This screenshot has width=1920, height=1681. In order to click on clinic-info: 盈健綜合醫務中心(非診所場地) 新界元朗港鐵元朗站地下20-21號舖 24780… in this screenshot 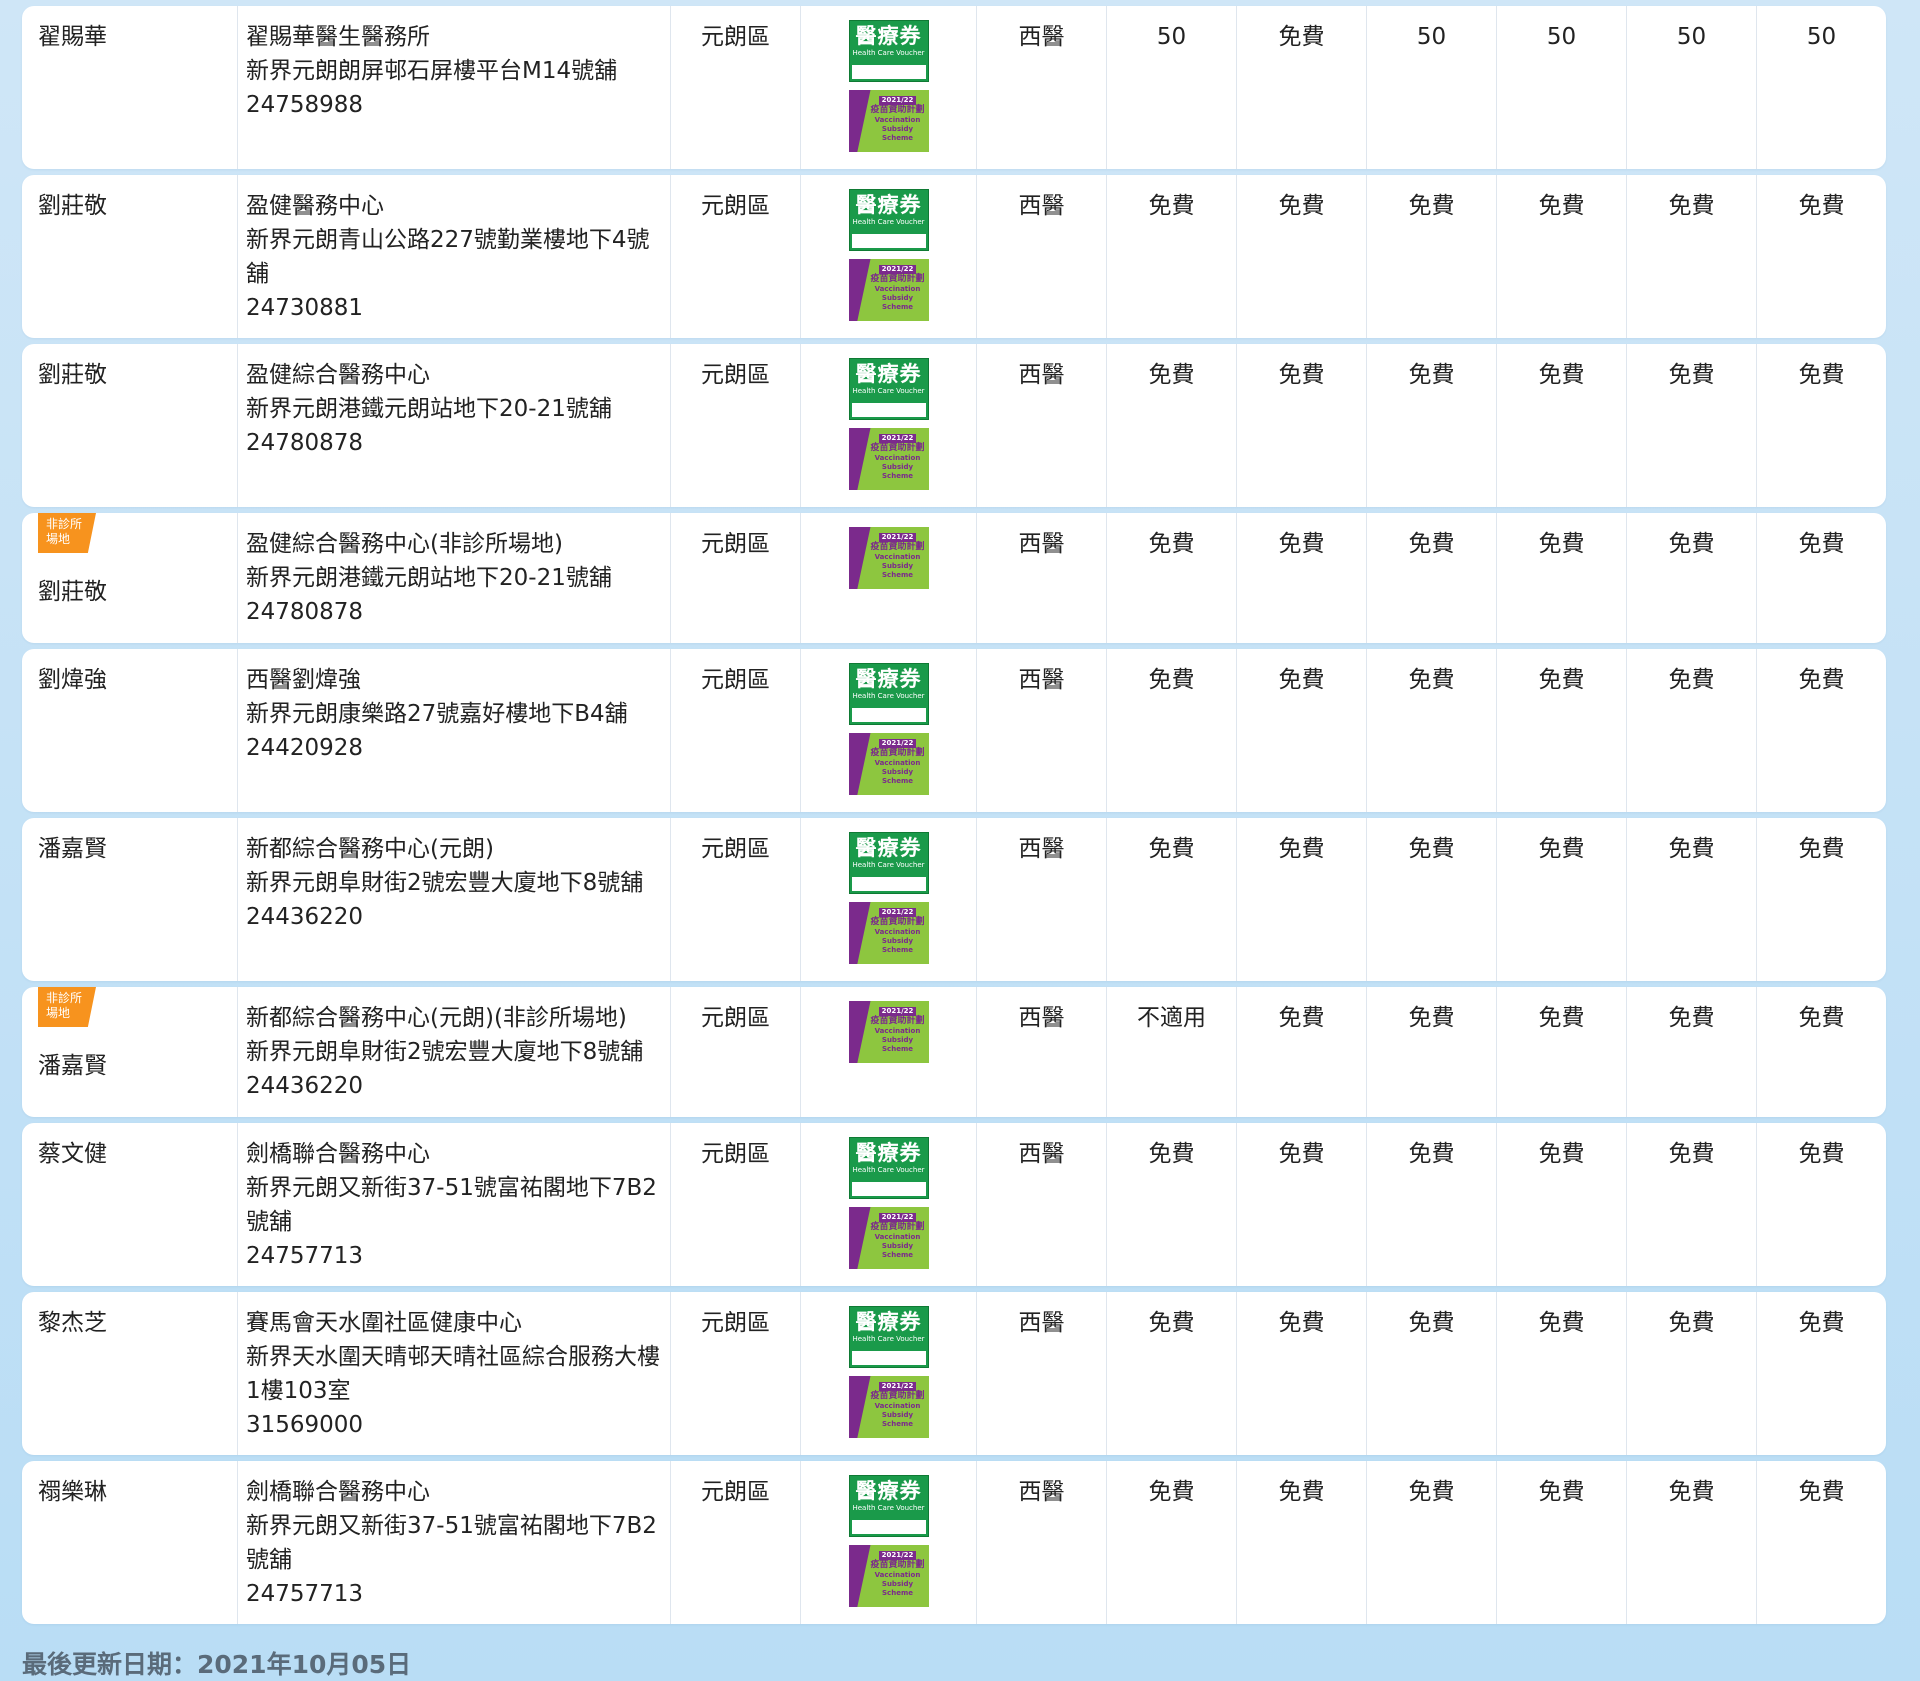, I will do `click(454, 578)`.